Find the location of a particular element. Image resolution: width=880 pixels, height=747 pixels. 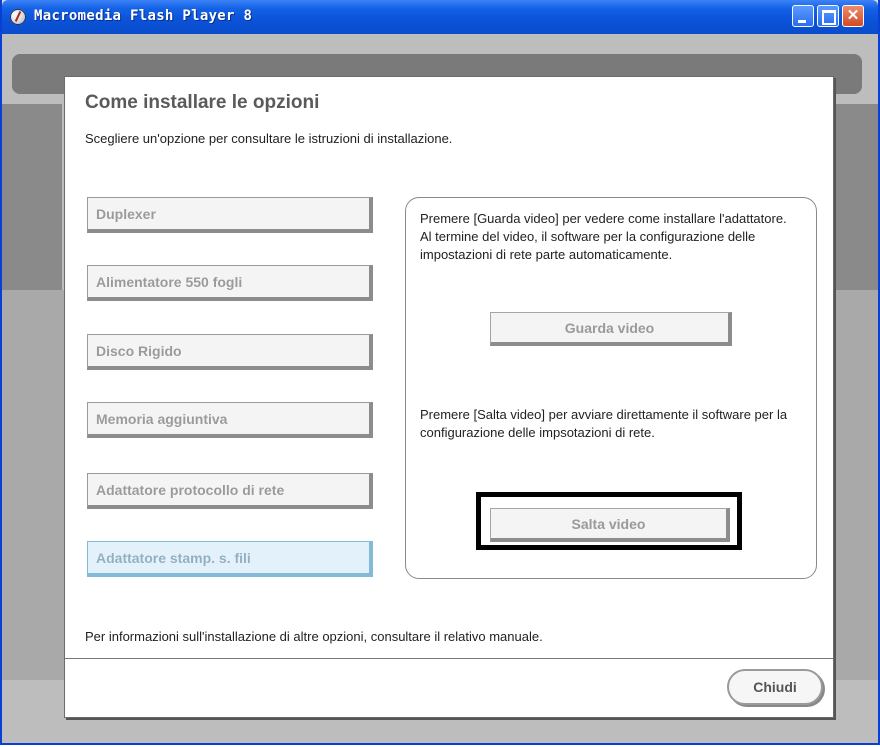

option-wireless-adapter-button: Adattatore stamp. s. fili is located at coordinates (230, 559).